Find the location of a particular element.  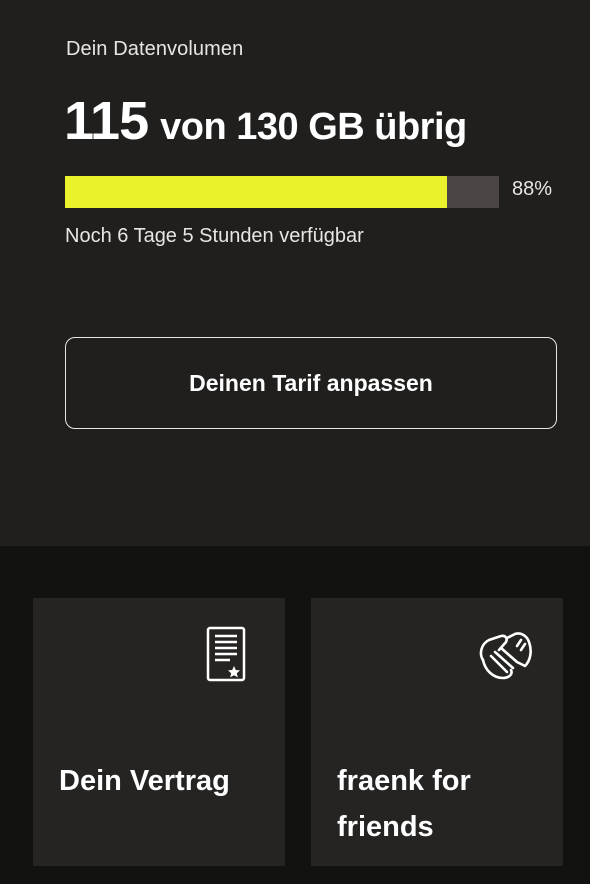

adjust-tariff-button: Deinen Tarif anpassen is located at coordinates (311, 383).